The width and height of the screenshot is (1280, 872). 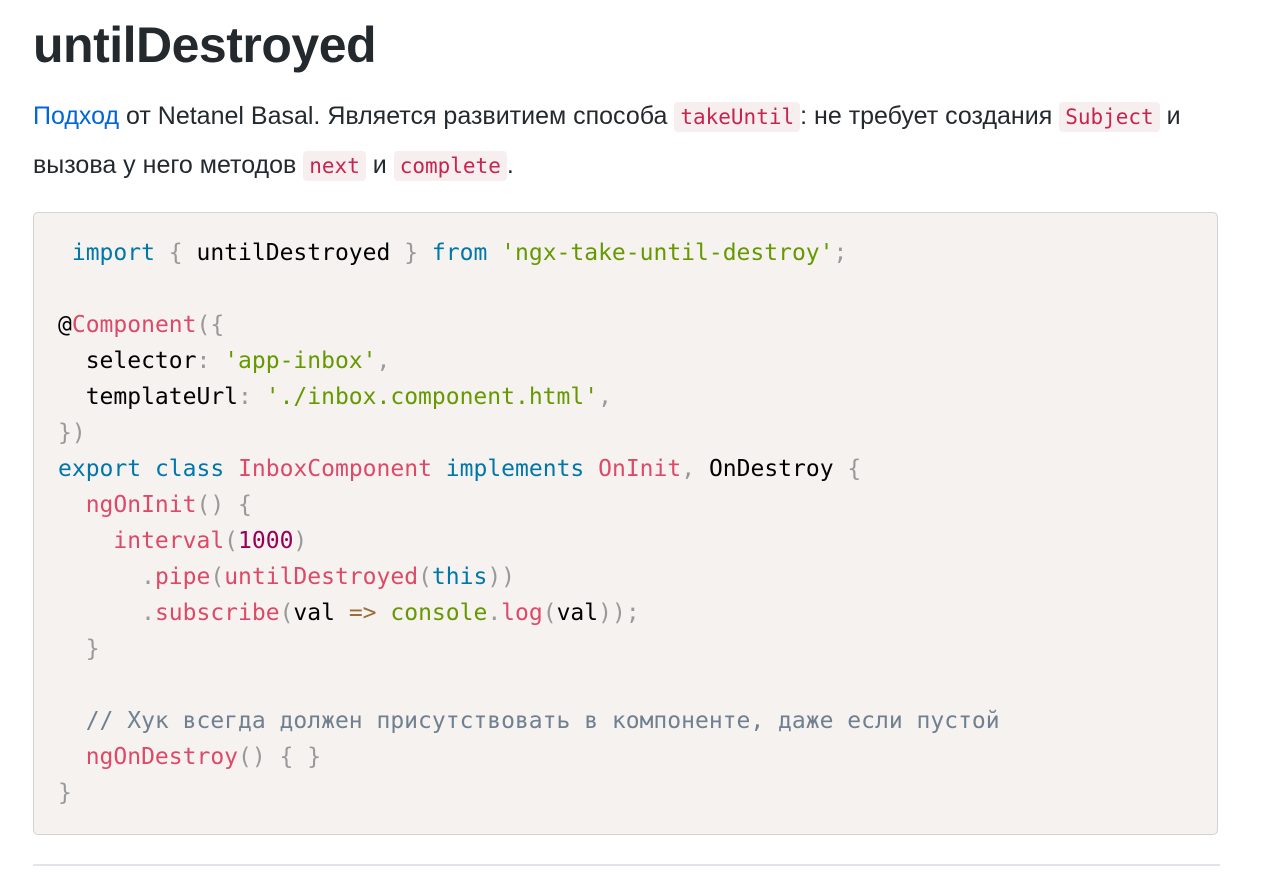 I want to click on code-line: interval(1000), so click(x=182, y=541).